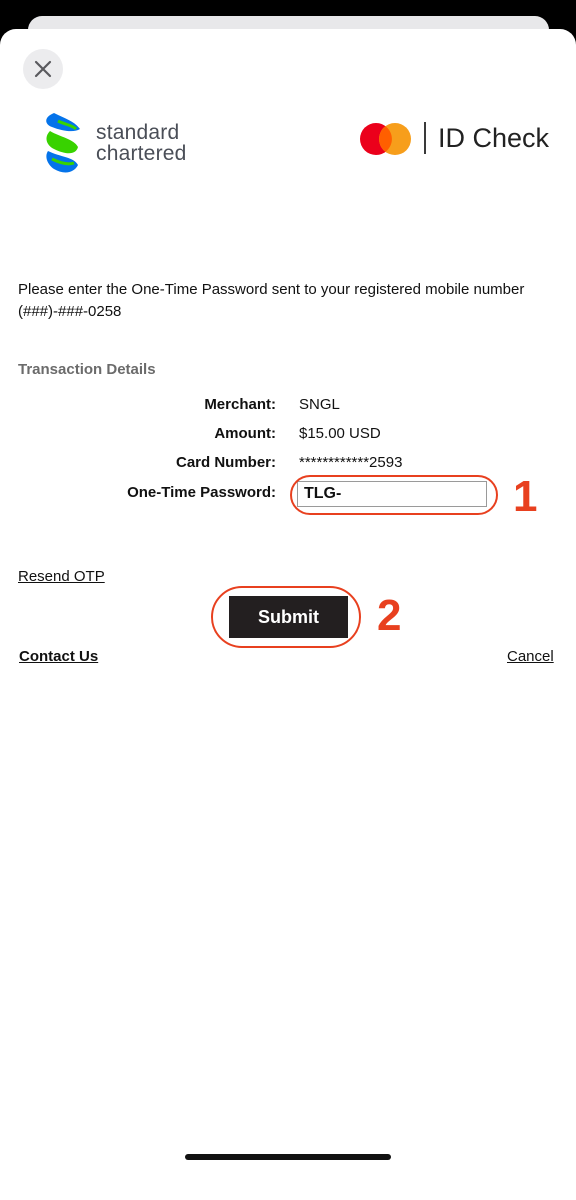  Describe the element at coordinates (288, 465) in the screenshot. I see `card-number-row: Card Number: ************2593` at that location.